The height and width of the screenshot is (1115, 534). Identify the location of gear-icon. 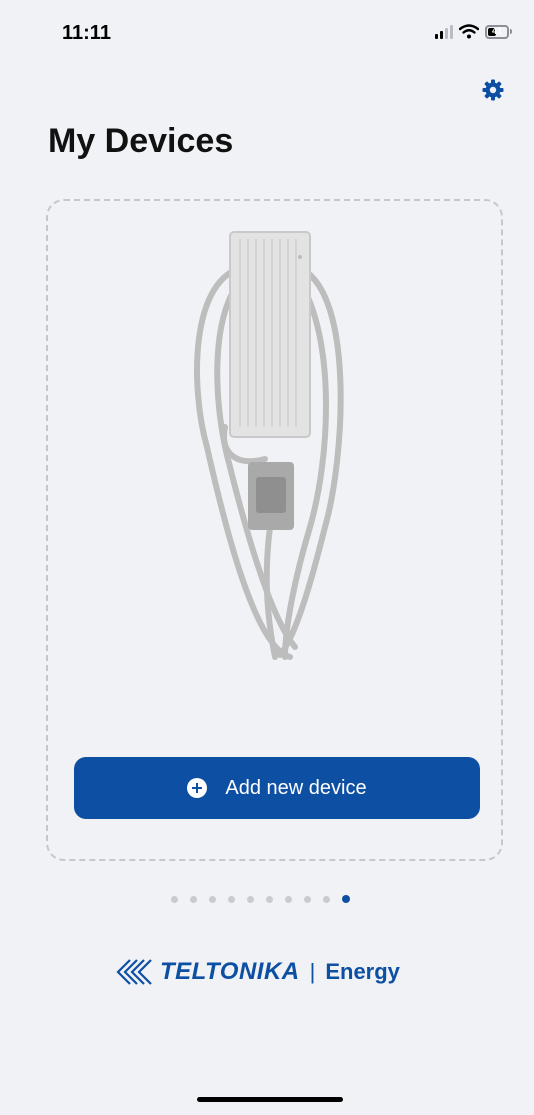
(493, 90).